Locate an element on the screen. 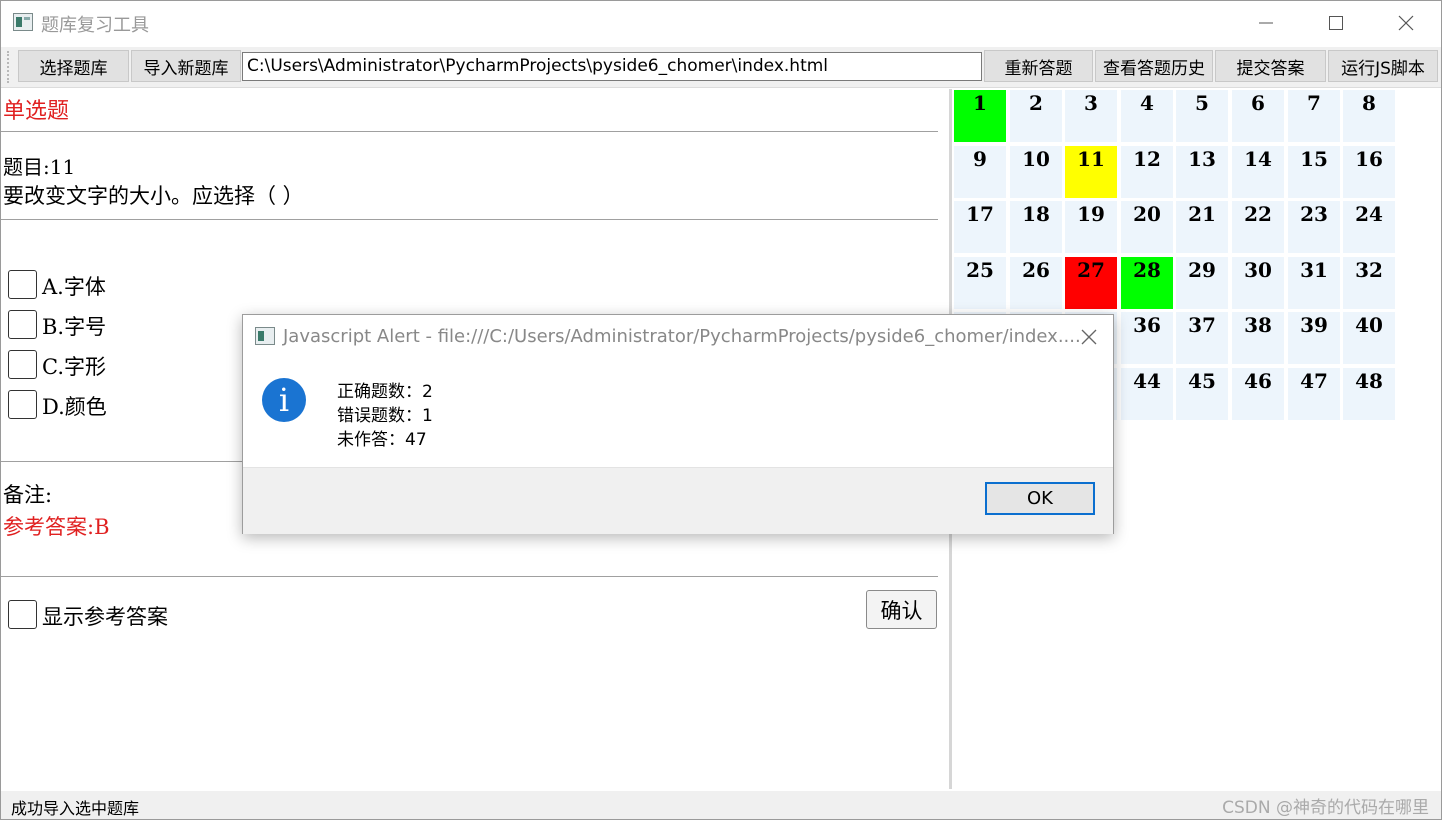 This screenshot has height=820, width=1442. question-cell: 22 is located at coordinates (1258, 227).